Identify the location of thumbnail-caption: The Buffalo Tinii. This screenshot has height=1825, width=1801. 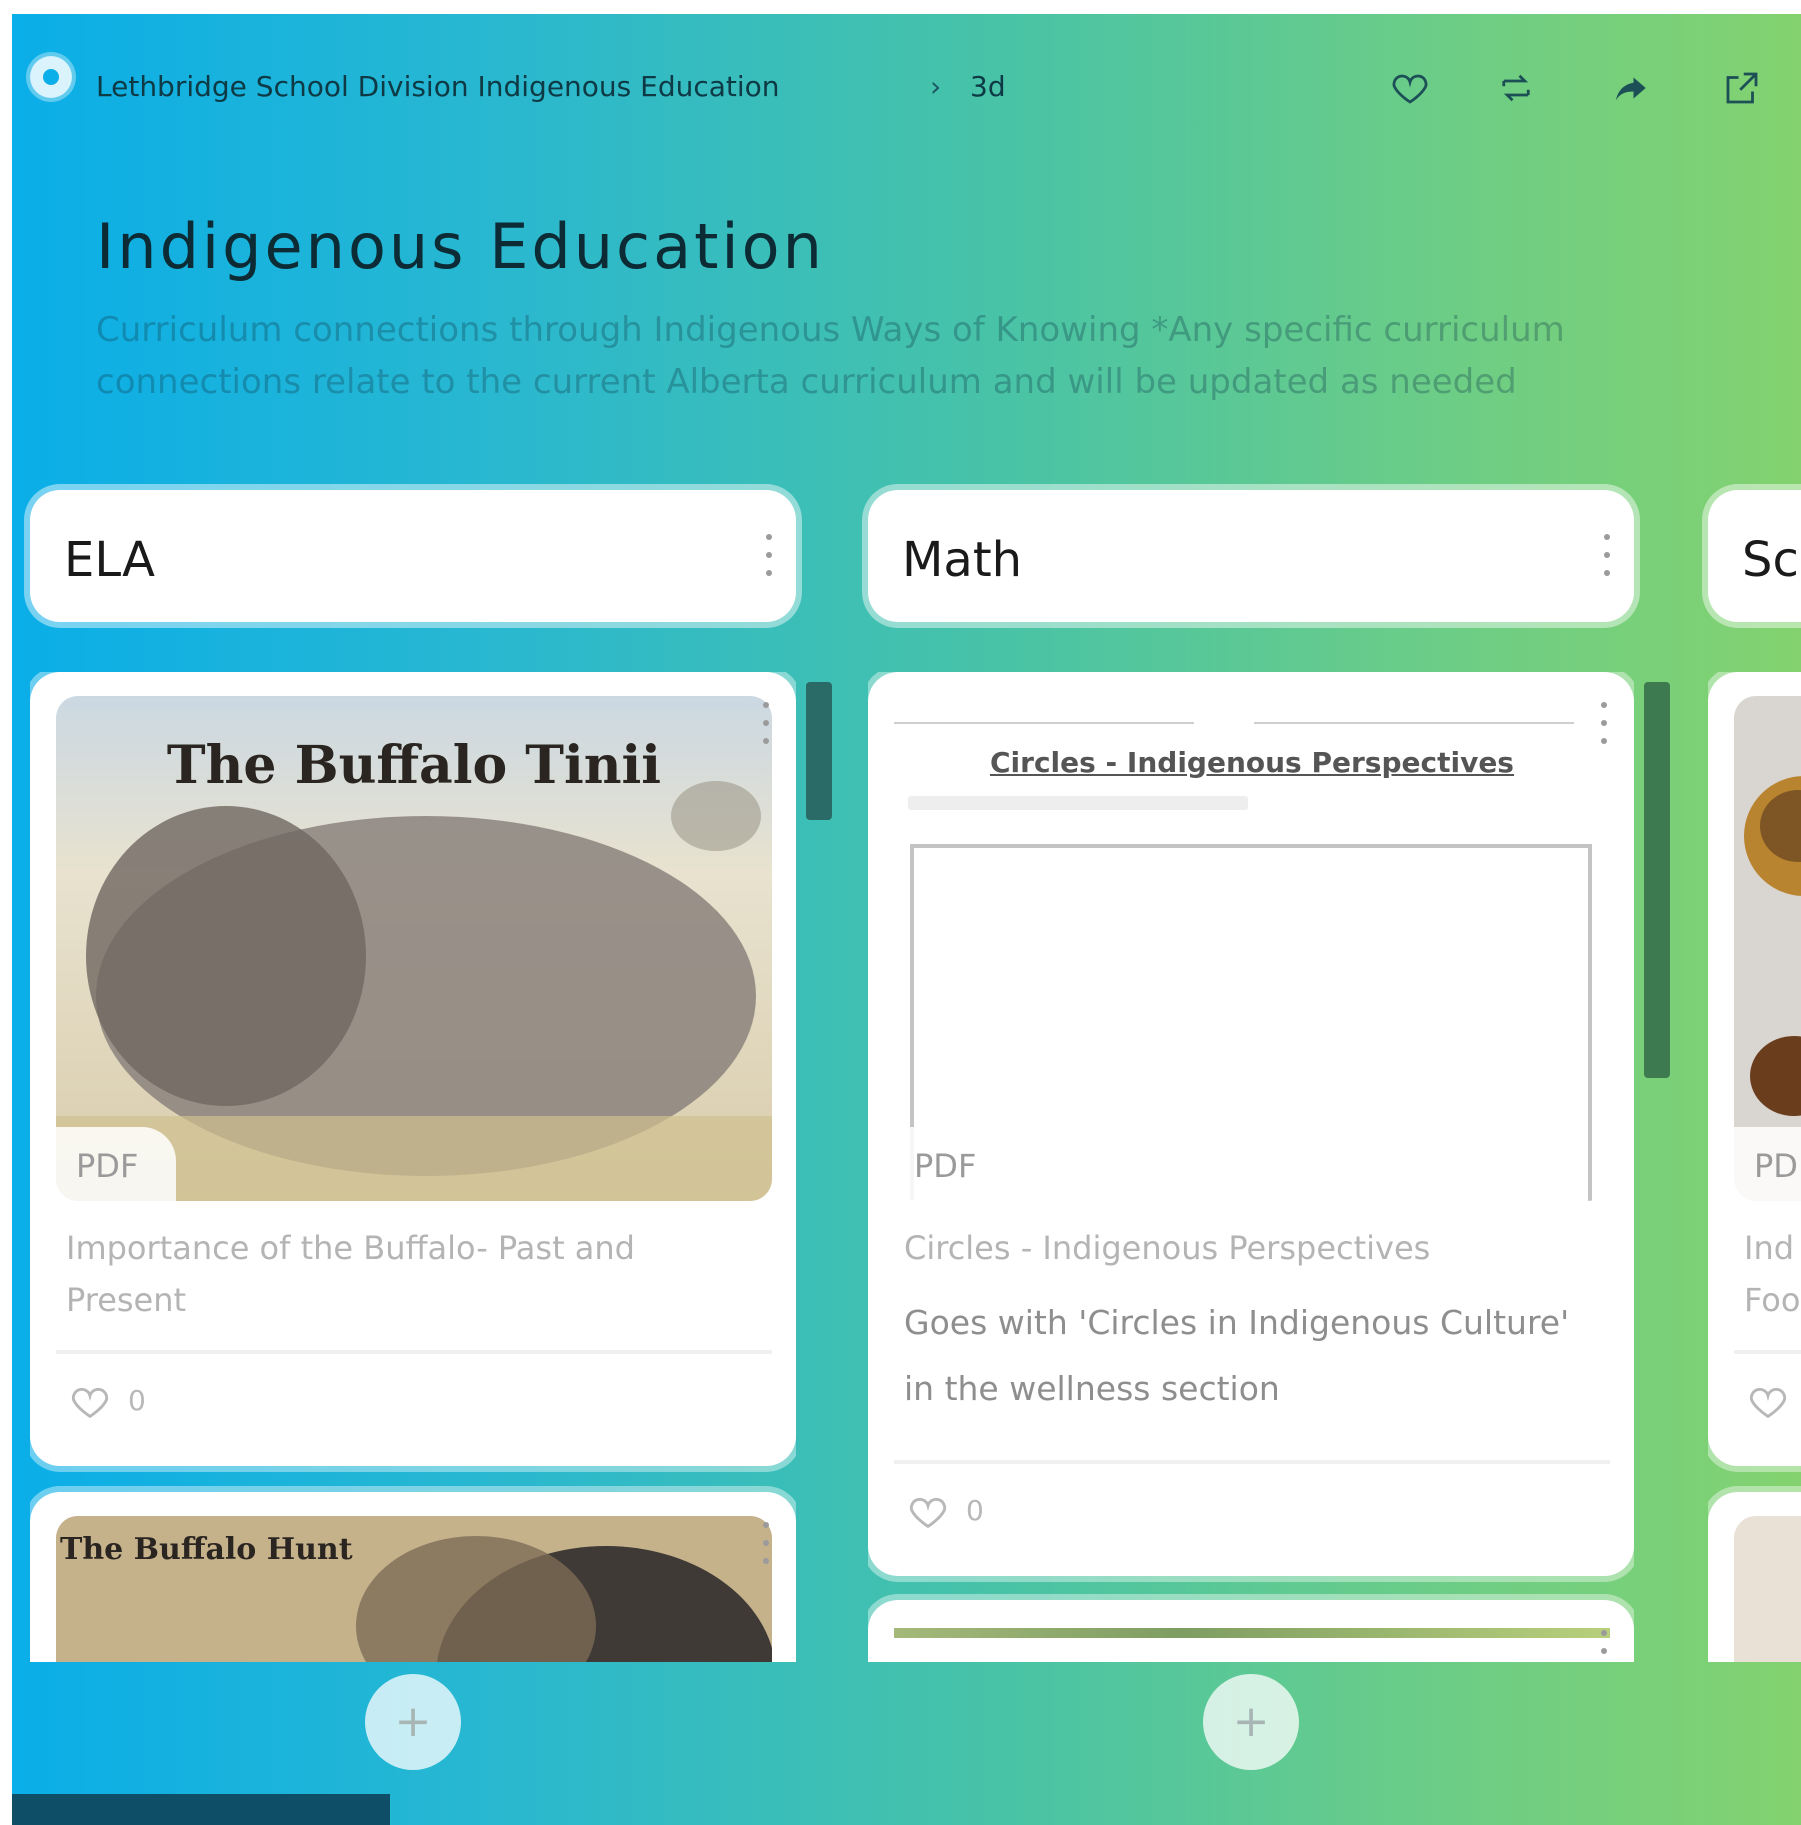
(414, 765).